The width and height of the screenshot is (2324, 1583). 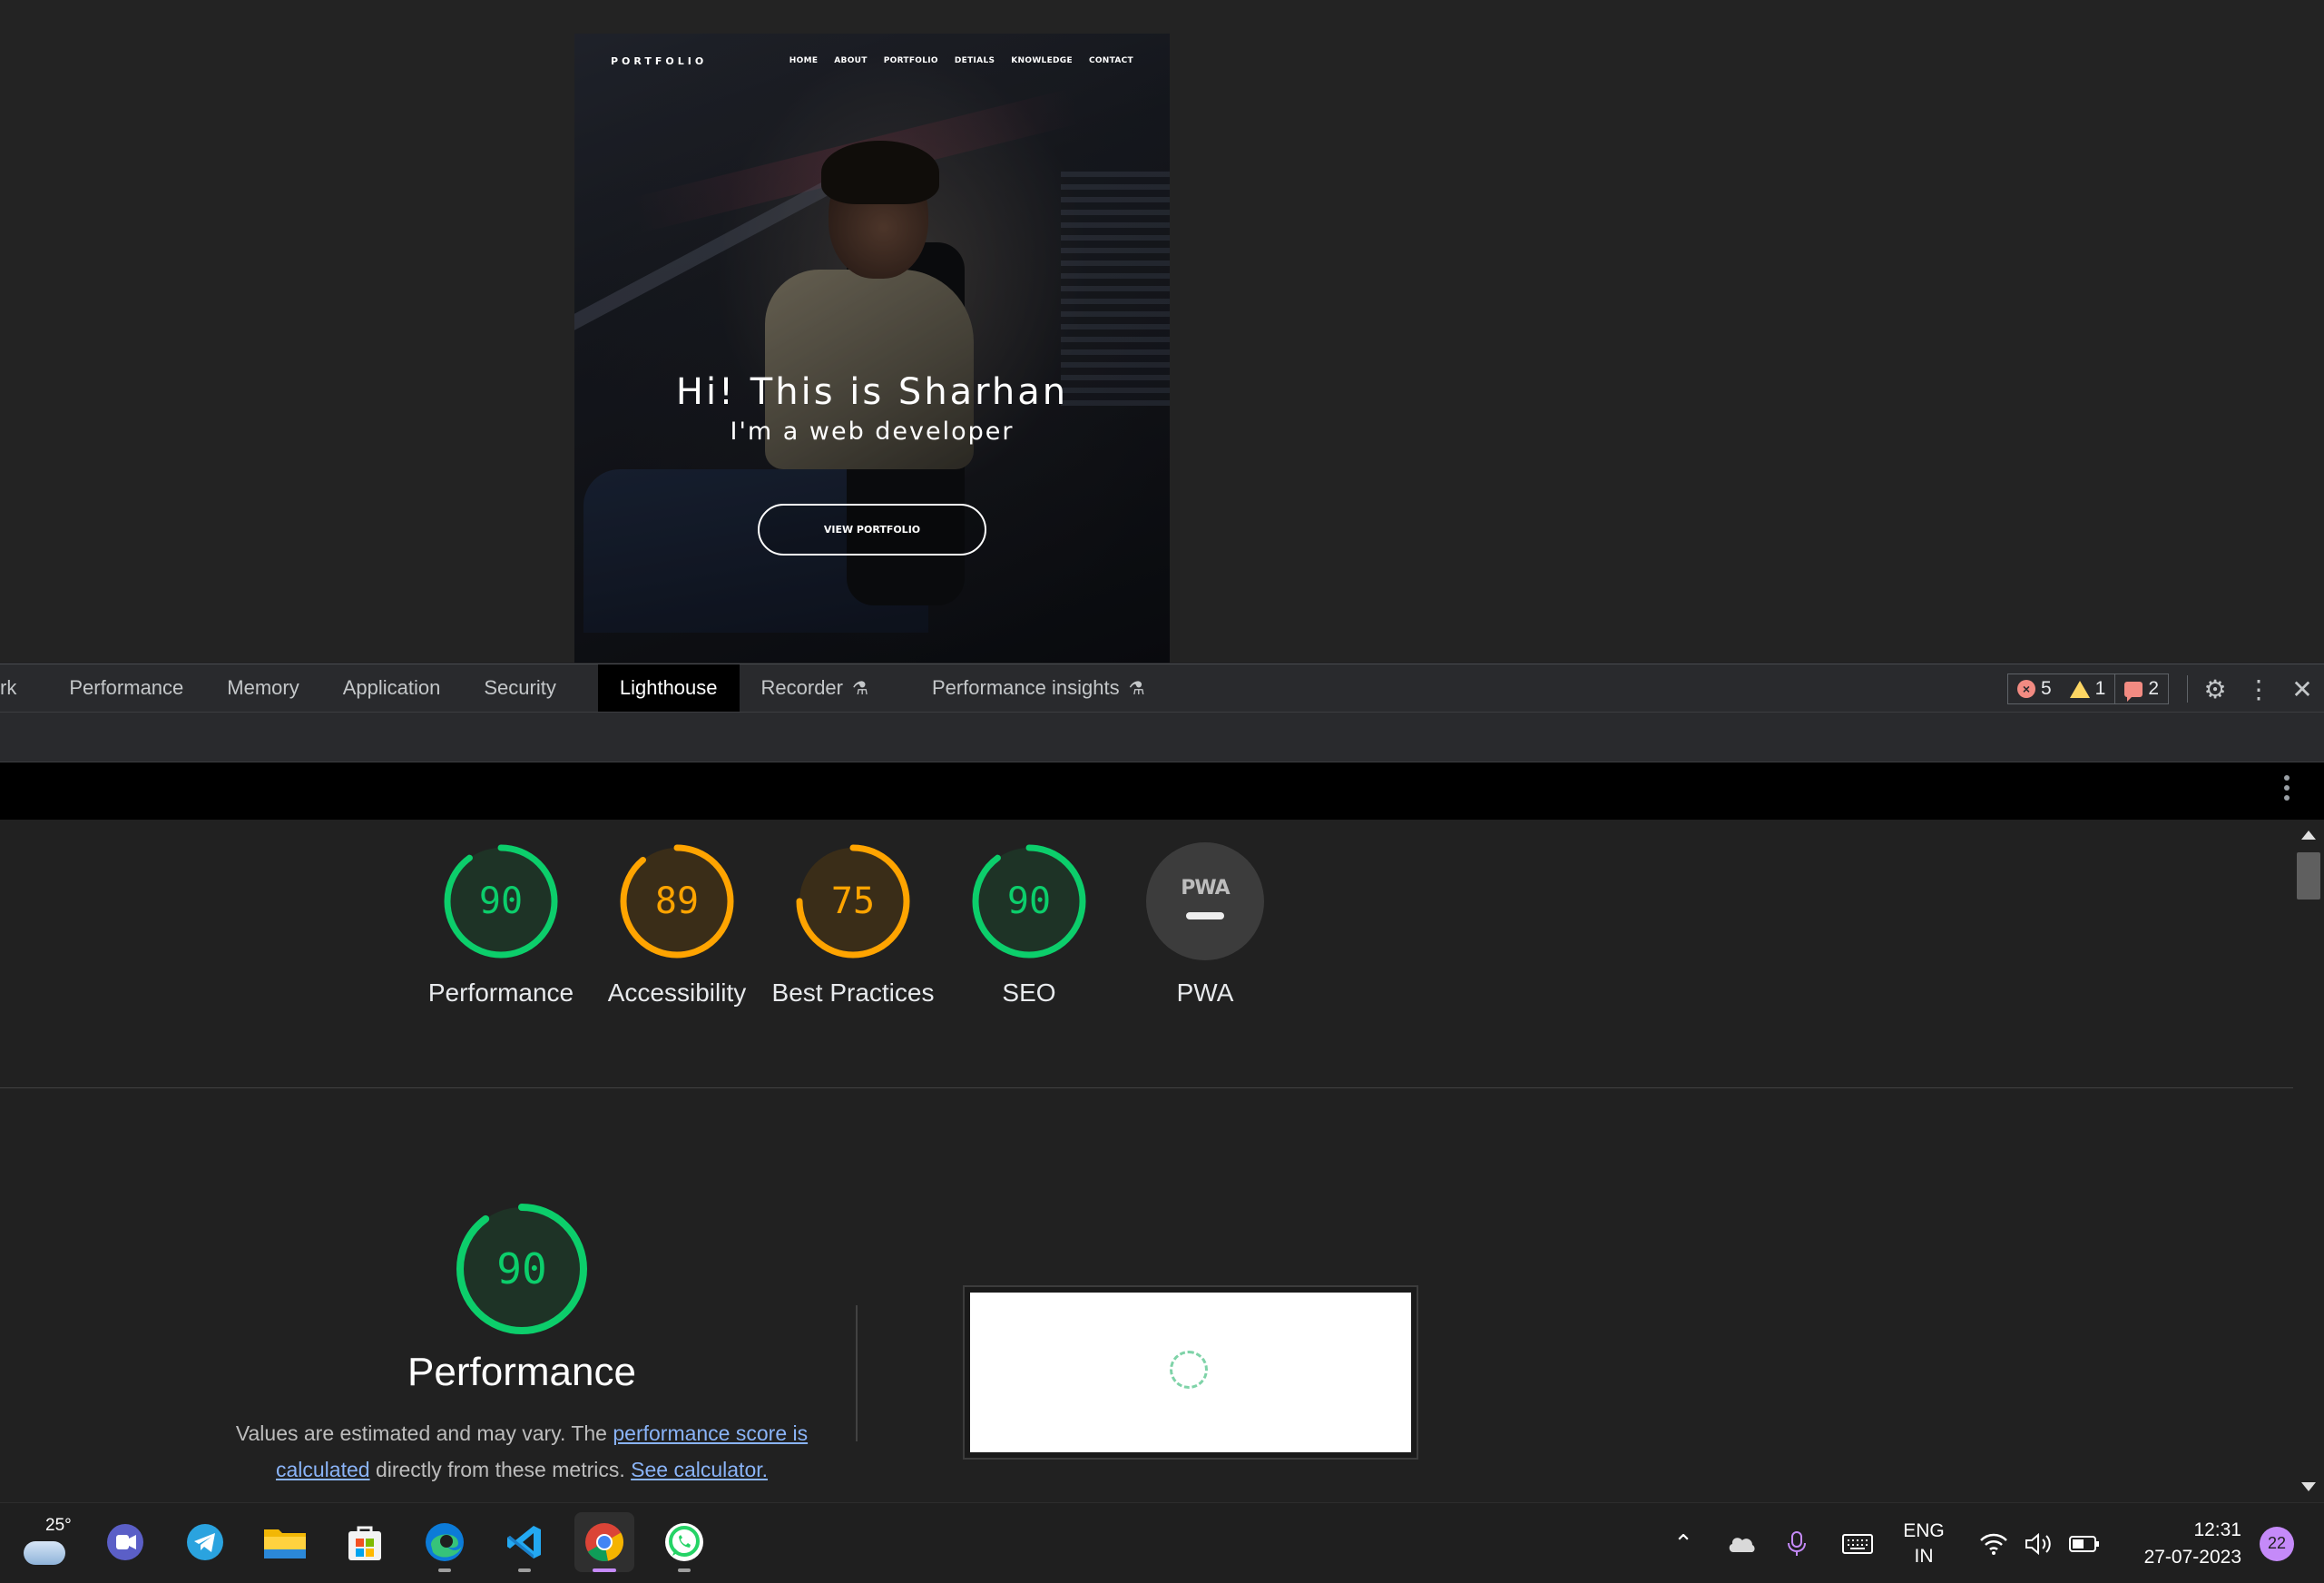 What do you see at coordinates (872, 392) in the screenshot?
I see `hero-title: Hi! This is Sharhan` at bounding box center [872, 392].